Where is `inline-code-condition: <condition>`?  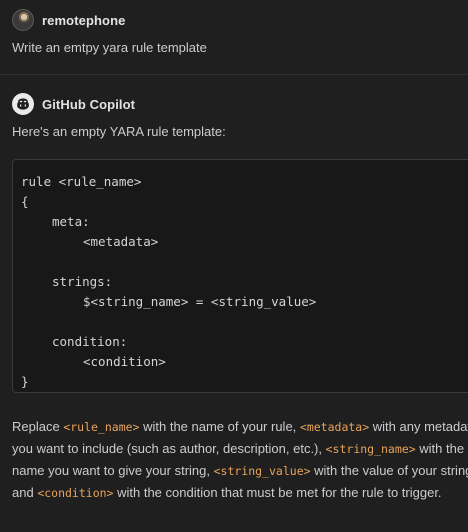
inline-code-condition: <condition> is located at coordinates (75, 493).